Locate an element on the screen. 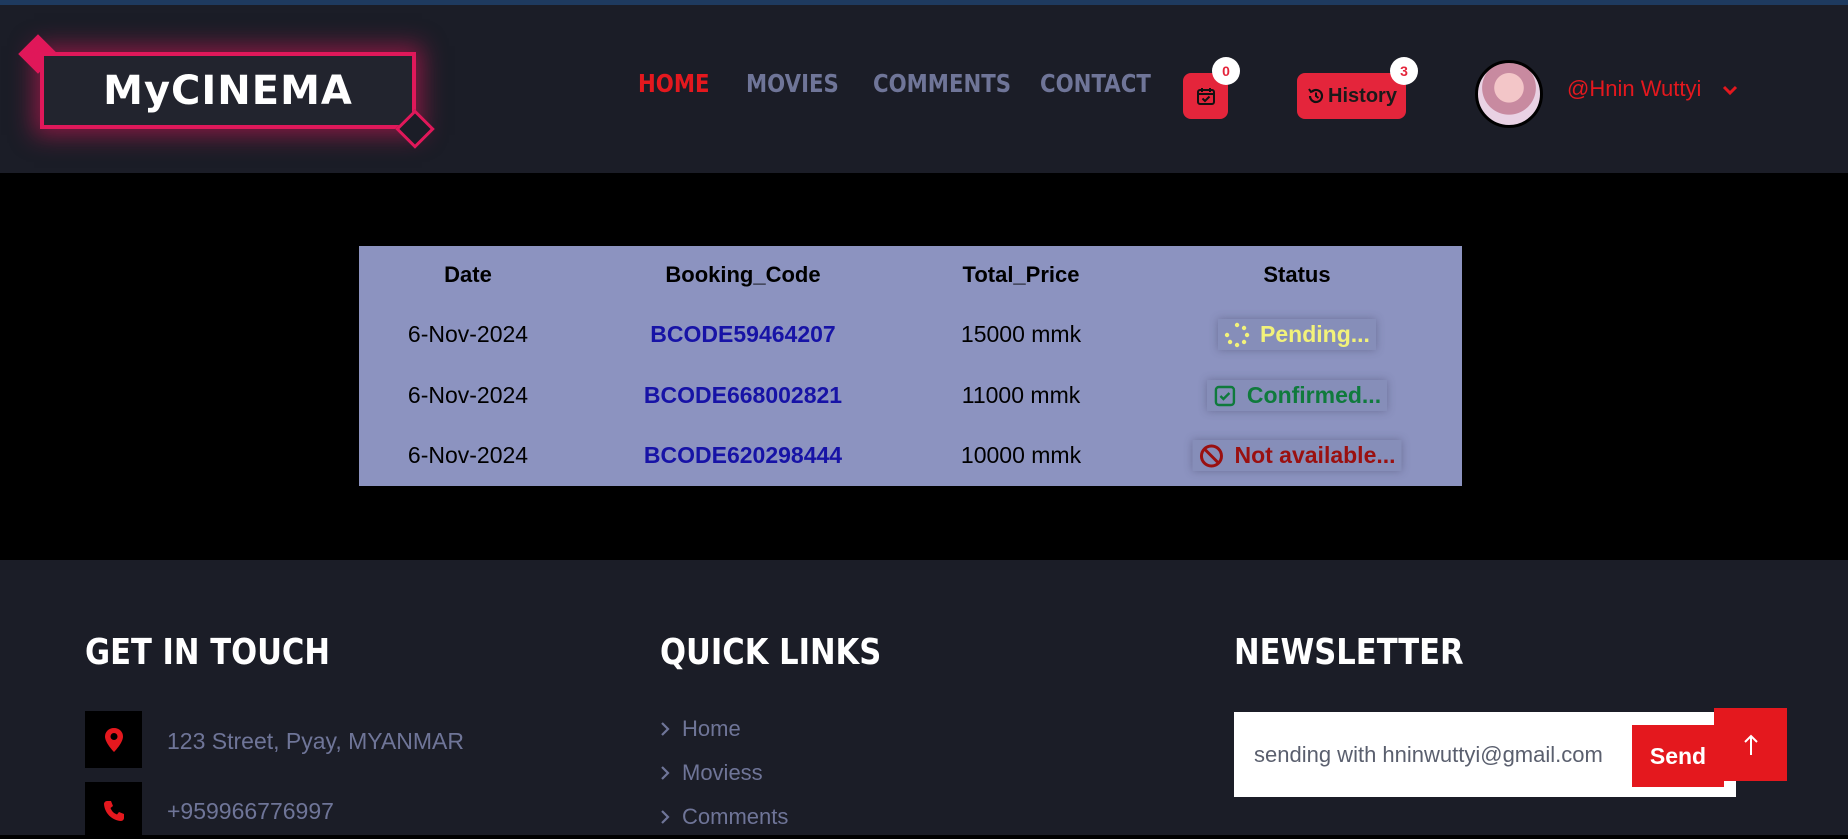 The height and width of the screenshot is (839, 1848). phone-icon-box is located at coordinates (113, 810).